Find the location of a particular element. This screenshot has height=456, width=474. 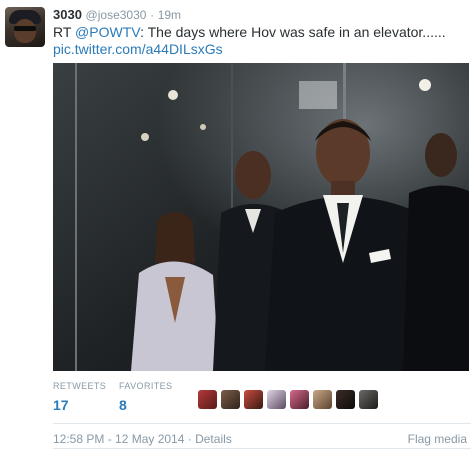

tweet-stats: RETWEETS 17 FAVORITES 8 is located at coordinates (262, 400).